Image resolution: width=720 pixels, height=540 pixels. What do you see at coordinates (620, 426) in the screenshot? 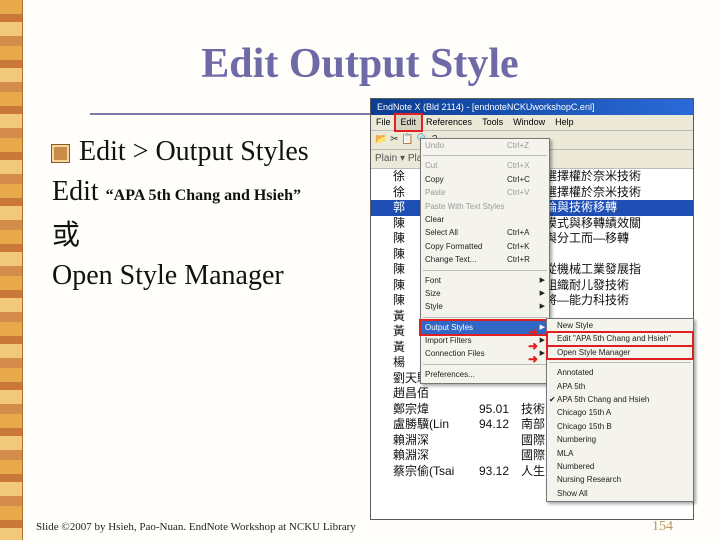
I see `submenu-item: Chicago 15th B` at bounding box center [620, 426].